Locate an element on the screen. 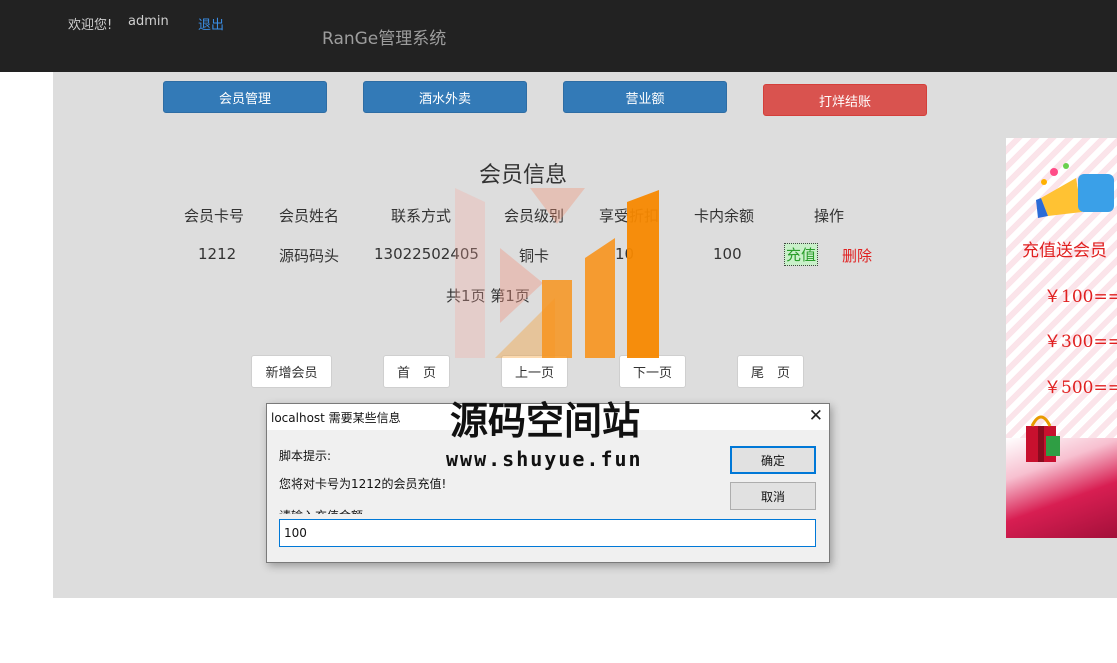 The height and width of the screenshot is (663, 1117). column-header-card: 会员卡号 is located at coordinates (214, 216).